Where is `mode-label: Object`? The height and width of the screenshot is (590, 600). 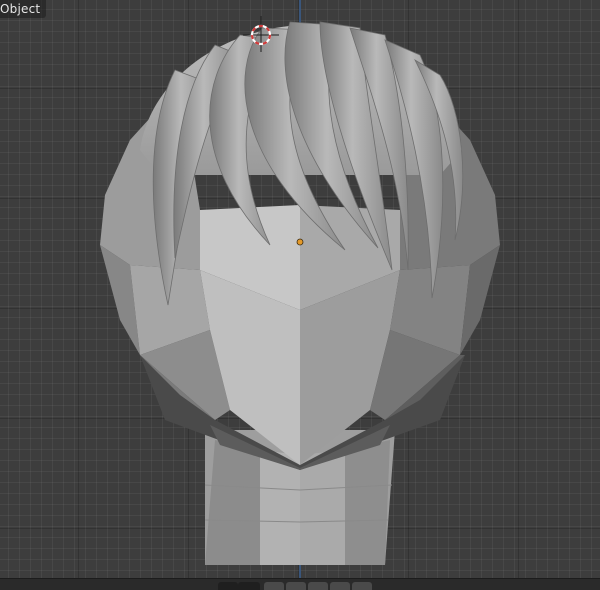
mode-label: Object is located at coordinates (23, 9).